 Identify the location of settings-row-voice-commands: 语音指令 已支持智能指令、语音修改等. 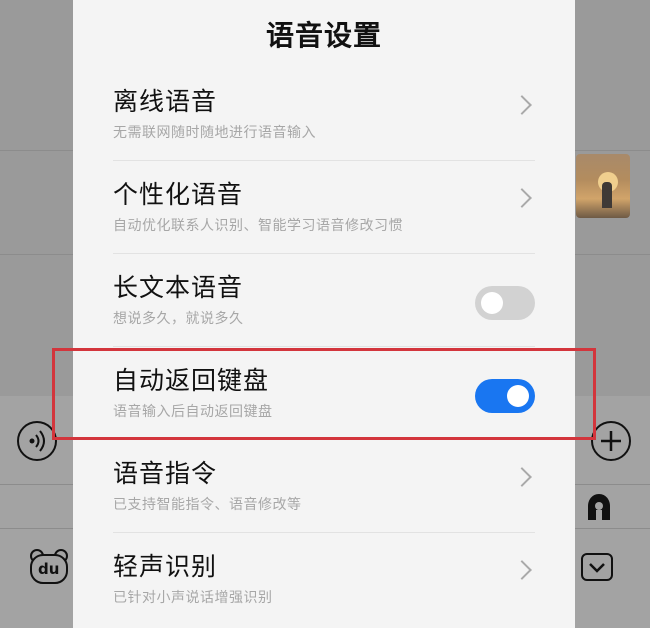
(324, 486).